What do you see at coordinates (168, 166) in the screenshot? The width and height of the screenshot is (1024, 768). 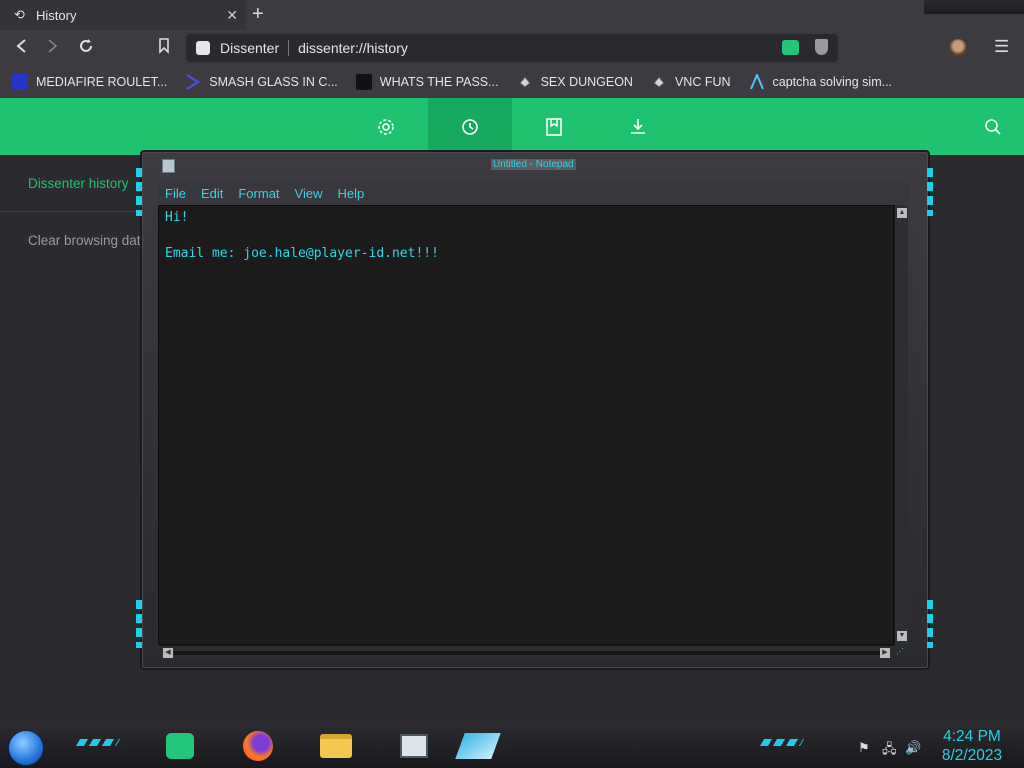 I see `notepad-icon` at bounding box center [168, 166].